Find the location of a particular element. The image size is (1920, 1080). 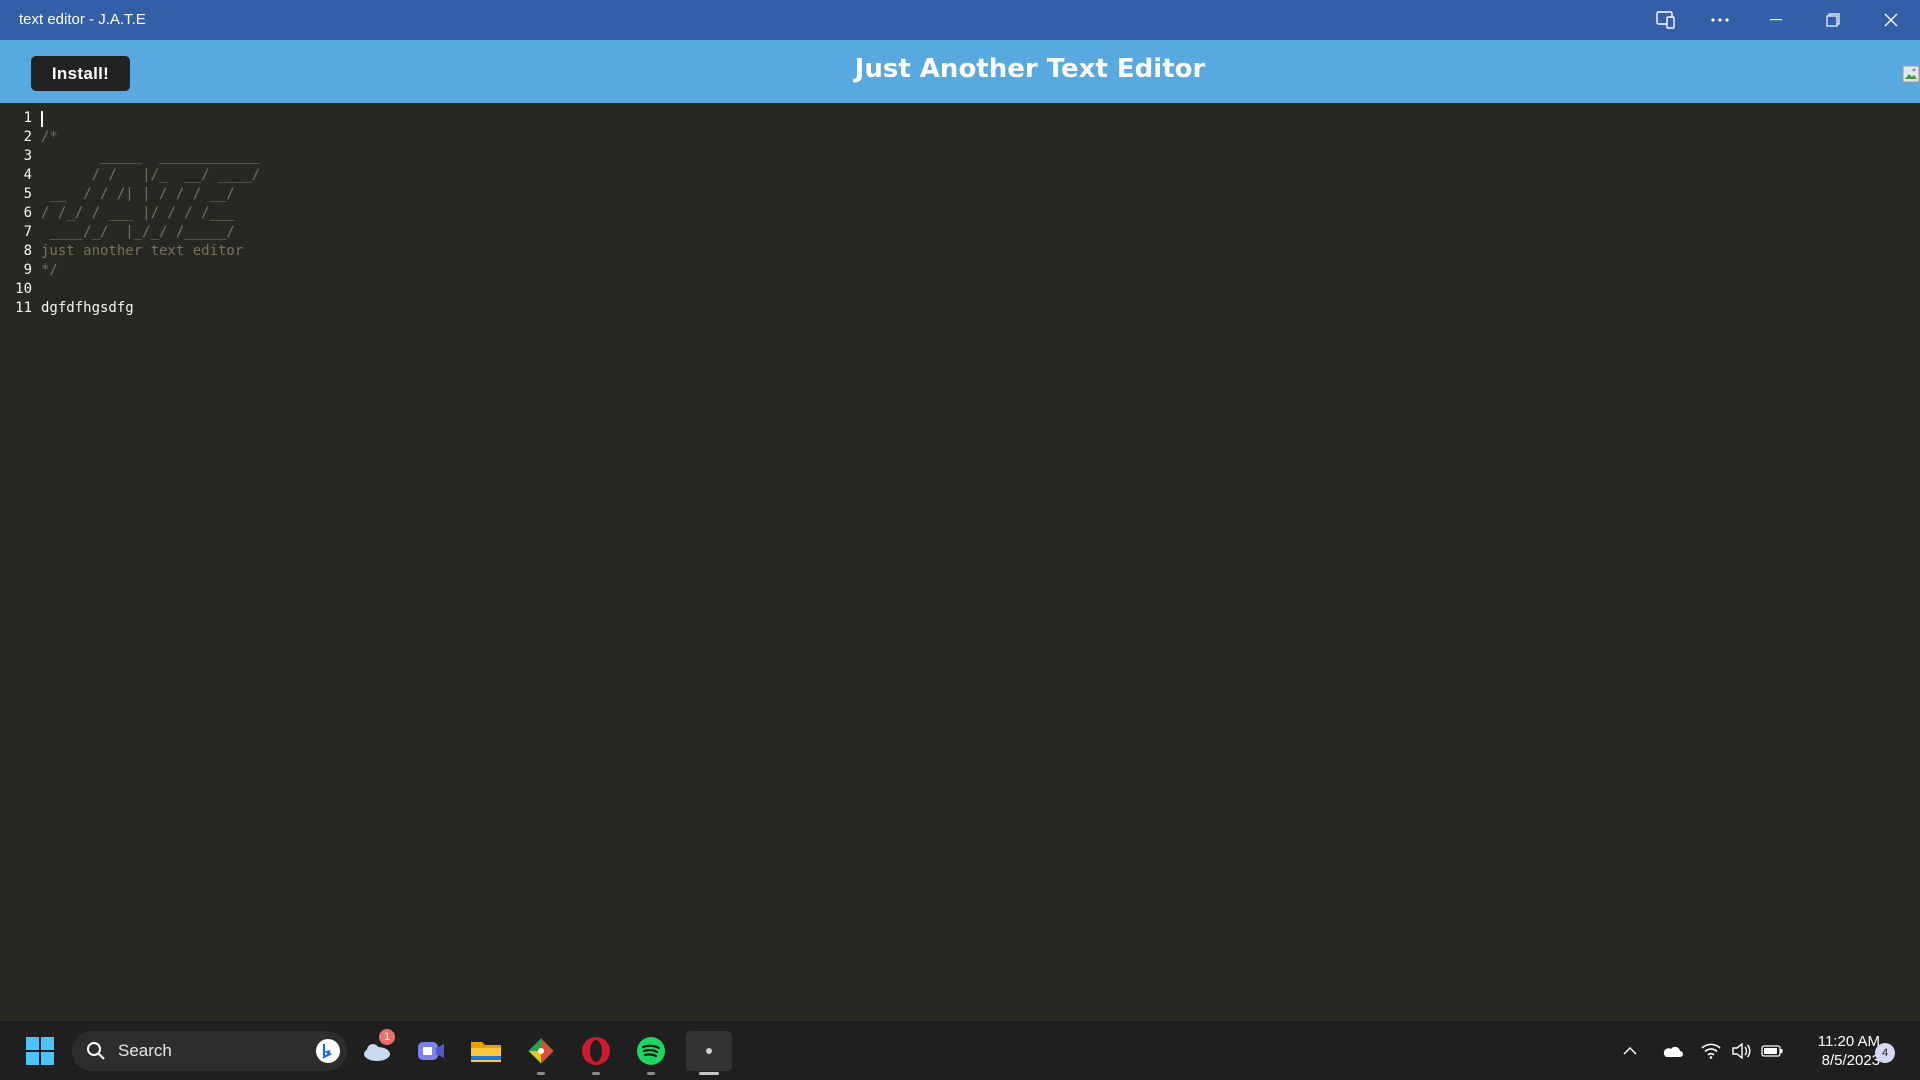

bing-icon is located at coordinates (328, 1051).